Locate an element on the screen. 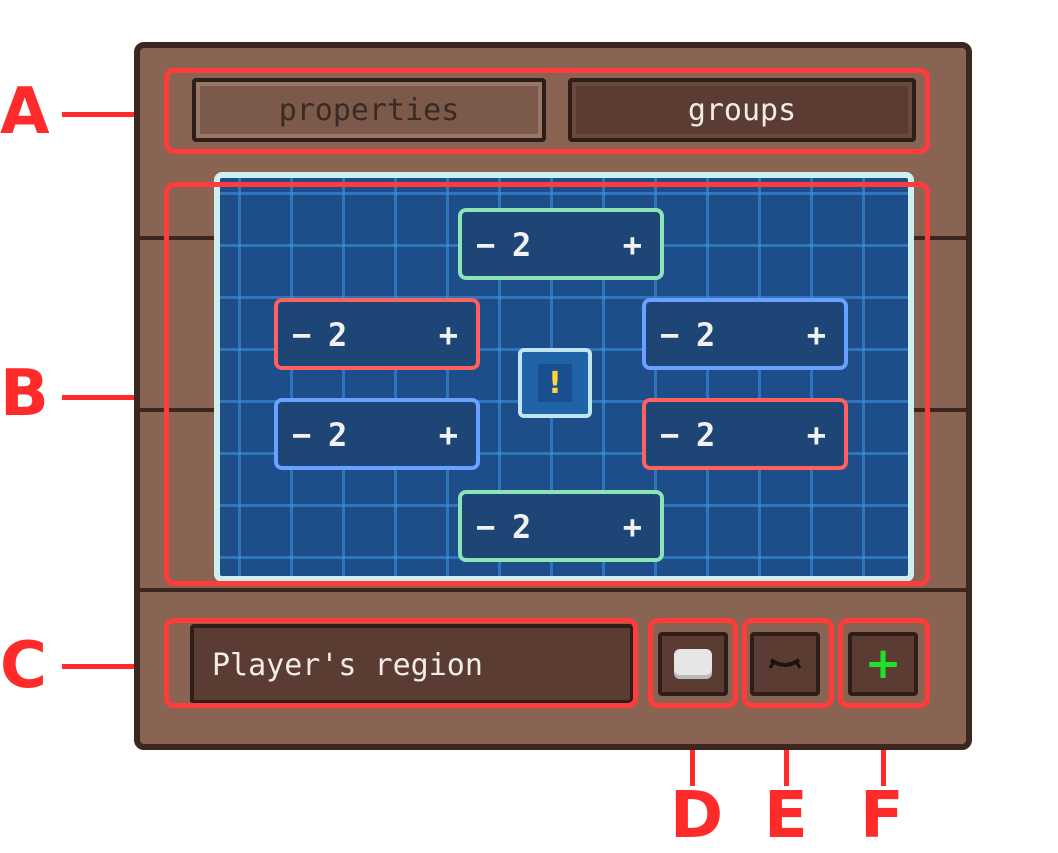 The image size is (1058, 853). callout-a: A is located at coordinates (25, 112).